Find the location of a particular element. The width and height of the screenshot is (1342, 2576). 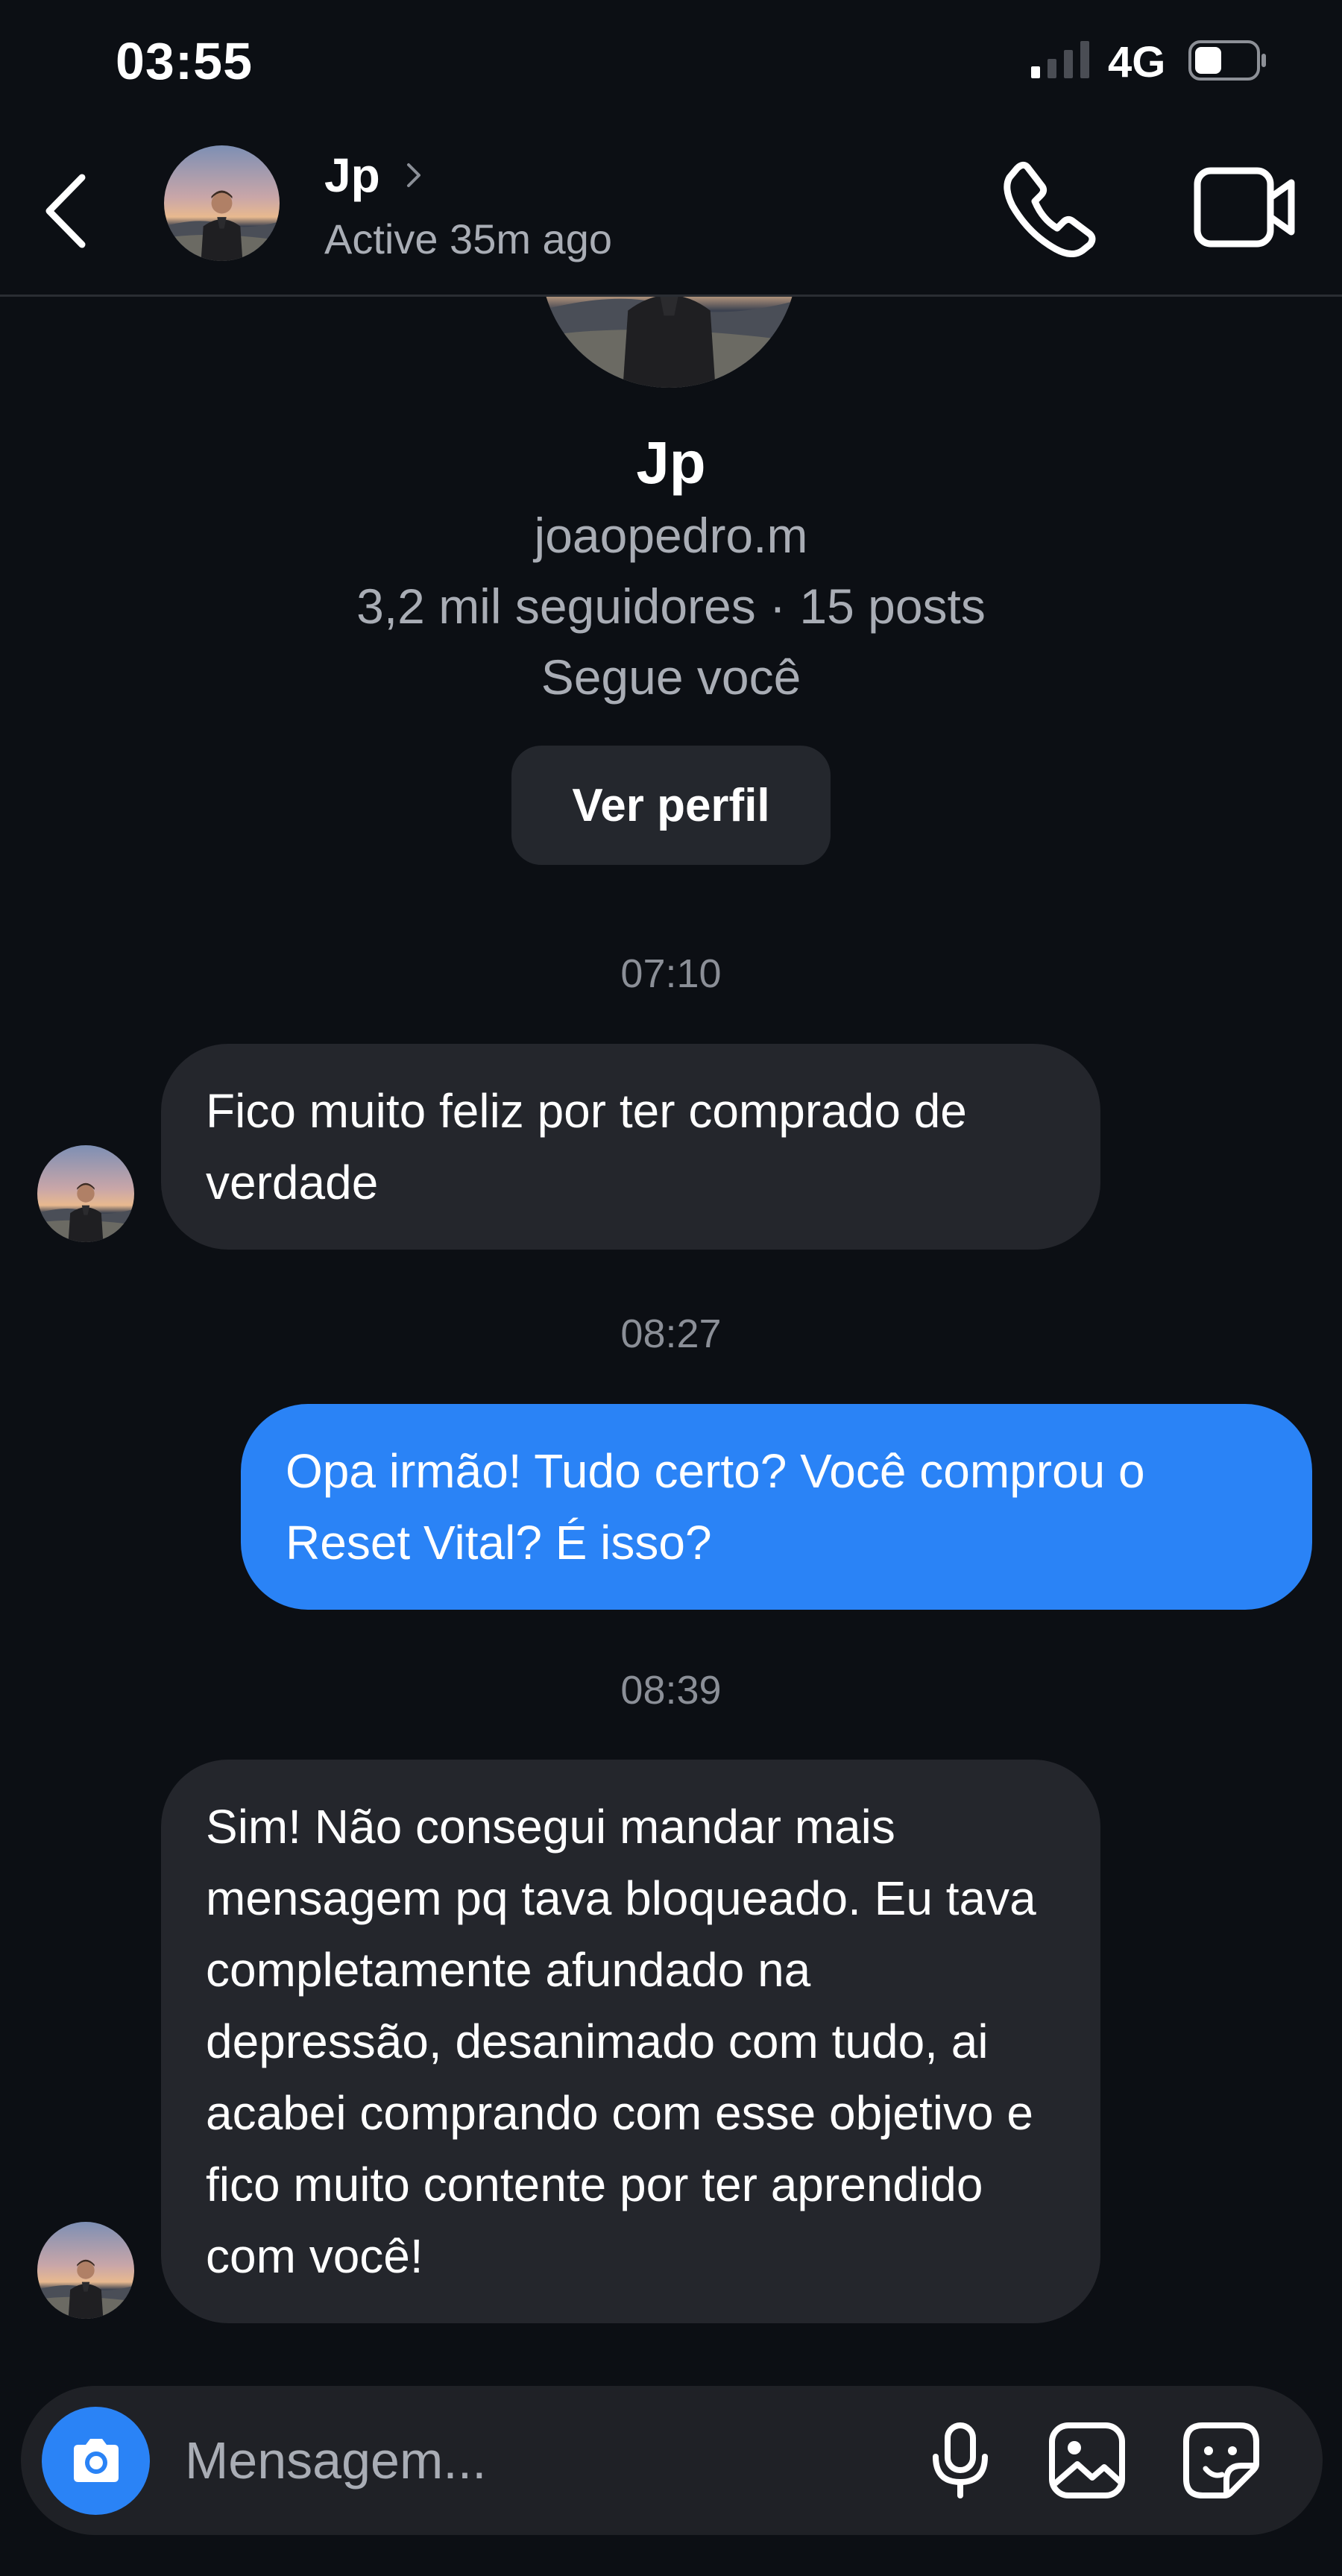

message-timestamp: 08:27 is located at coordinates (671, 1333).